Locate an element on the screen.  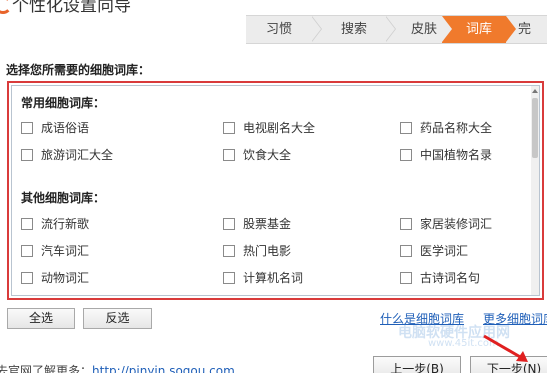
option-label: 电视剧名大全 is located at coordinates (279, 128).